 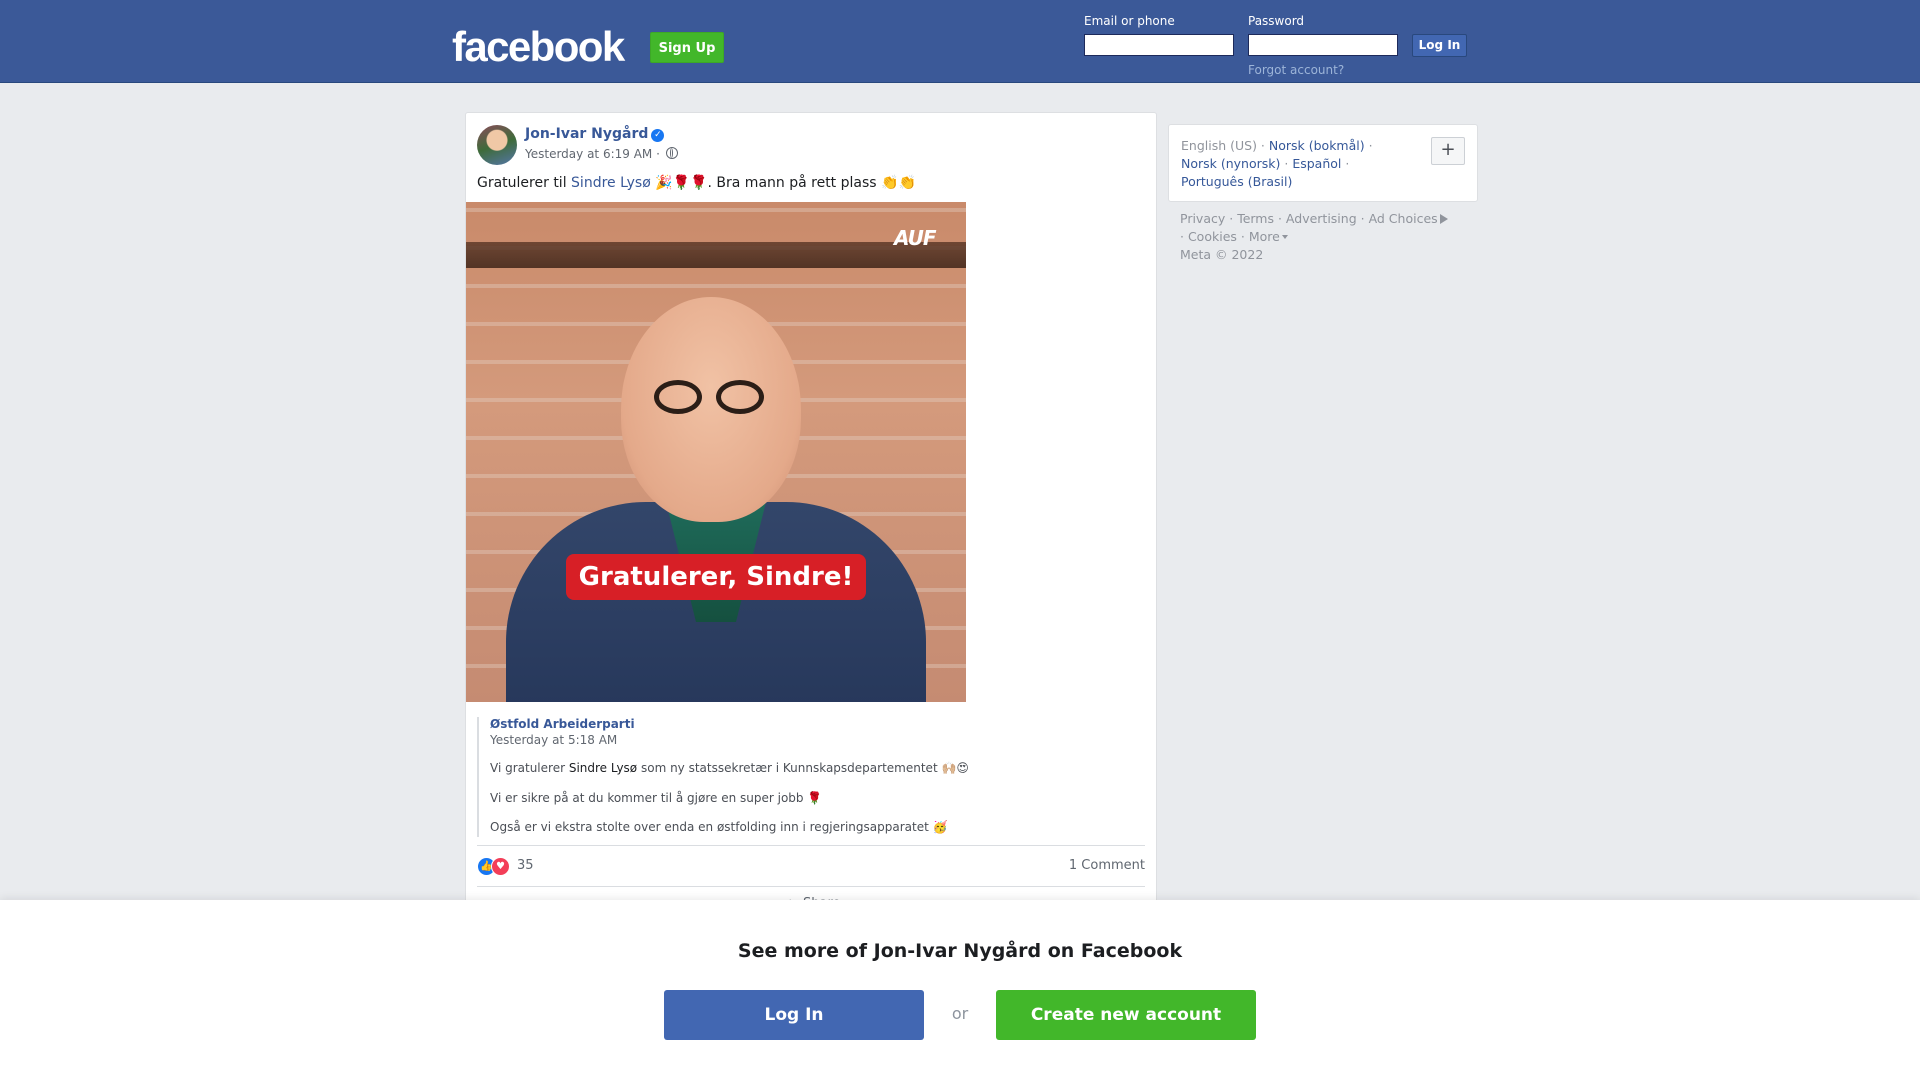 I want to click on ad-choices-icon, so click(x=1443, y=219).